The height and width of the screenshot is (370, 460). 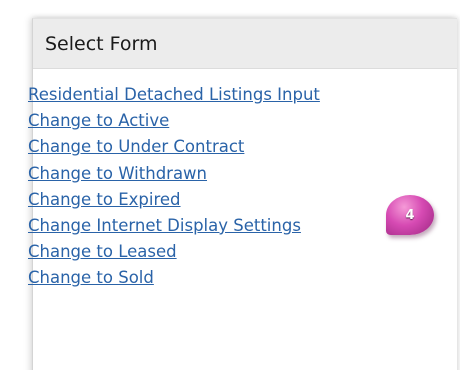 I want to click on panel-title: Select Form, so click(x=101, y=43).